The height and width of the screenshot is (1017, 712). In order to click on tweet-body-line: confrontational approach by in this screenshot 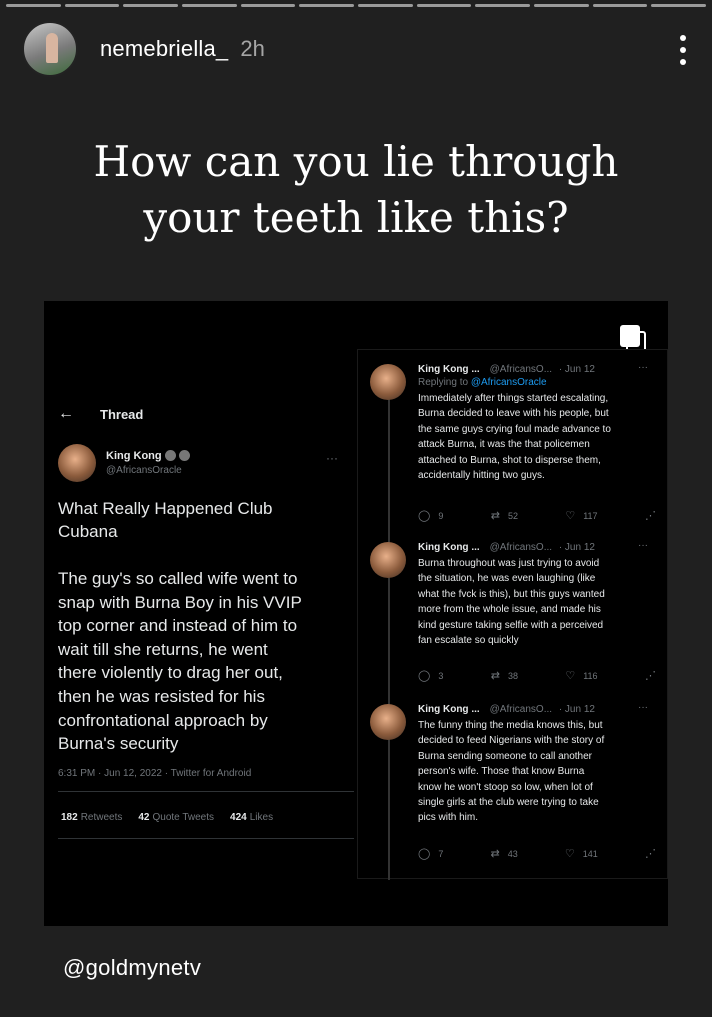, I will do `click(163, 720)`.